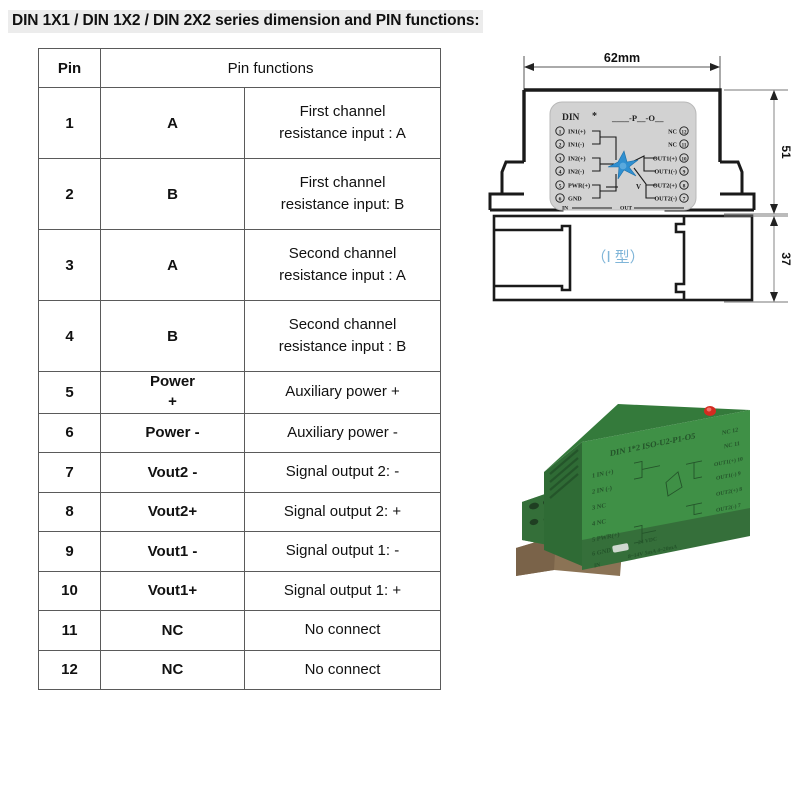 This screenshot has width=800, height=800. What do you see at coordinates (560, 199) in the screenshot?
I see `svg-text: 6` at bounding box center [560, 199].